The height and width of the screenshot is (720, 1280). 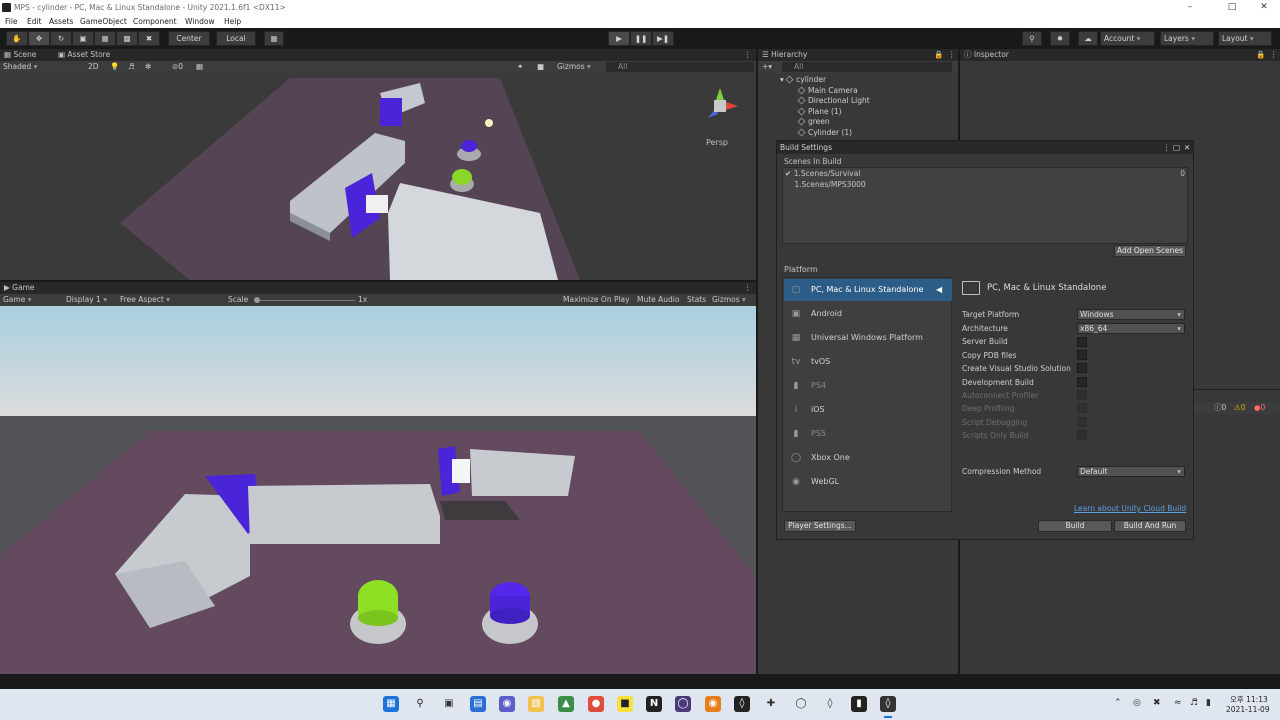 What do you see at coordinates (1167, 147) in the screenshot?
I see `build-menu-icon: ⋮` at bounding box center [1167, 147].